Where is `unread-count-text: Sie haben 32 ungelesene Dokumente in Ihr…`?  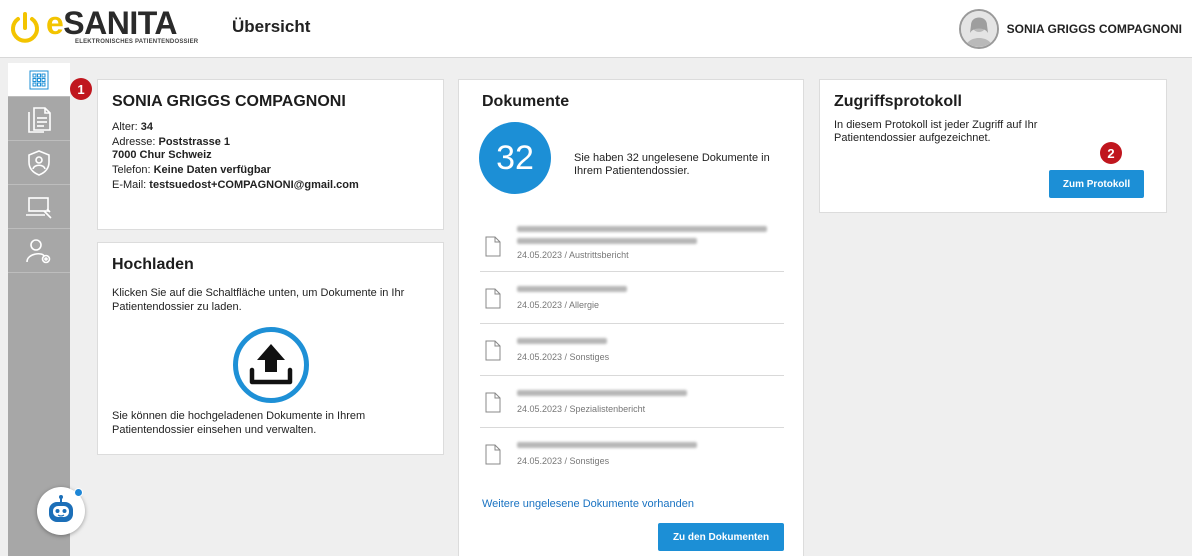 unread-count-text: Sie haben 32 ungelesene Dokumente in Ihr… is located at coordinates (672, 164).